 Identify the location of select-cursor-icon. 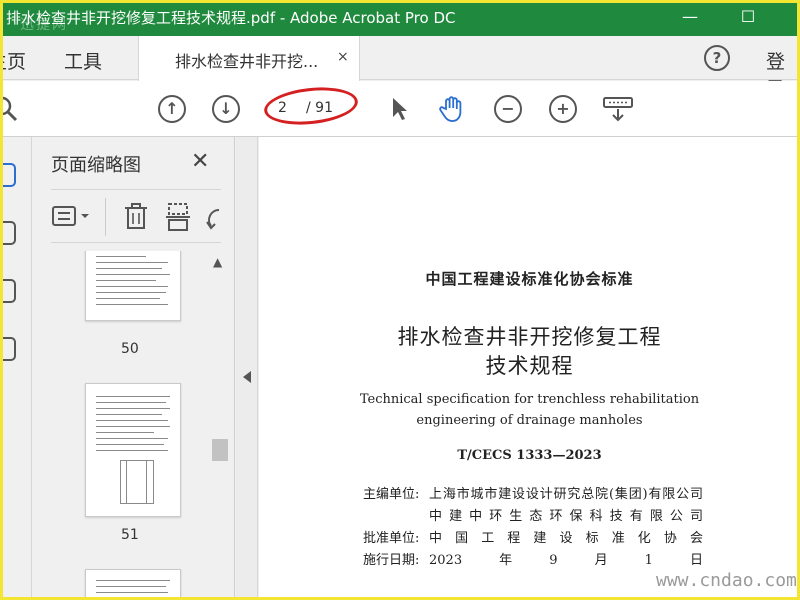
(400, 109).